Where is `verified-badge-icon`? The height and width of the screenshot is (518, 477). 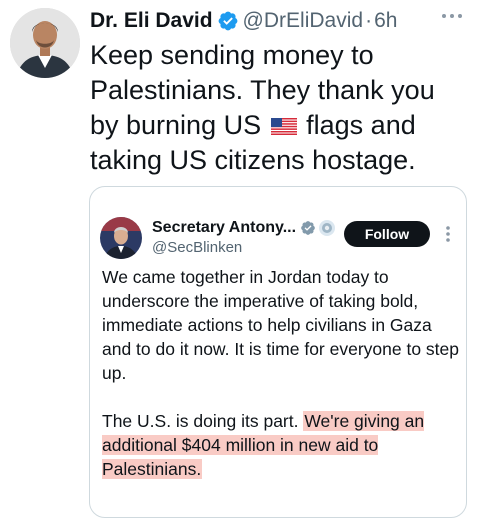
verified-badge-icon is located at coordinates (227, 21).